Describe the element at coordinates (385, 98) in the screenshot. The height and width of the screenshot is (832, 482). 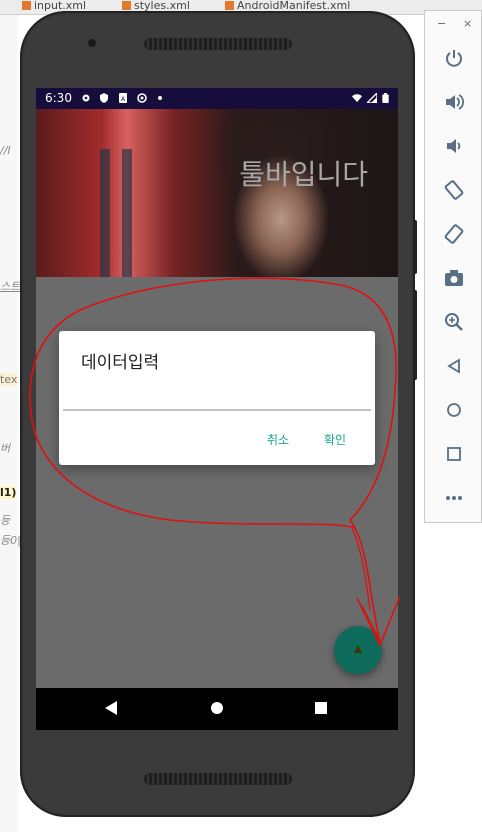
I see `battery-icon` at that location.